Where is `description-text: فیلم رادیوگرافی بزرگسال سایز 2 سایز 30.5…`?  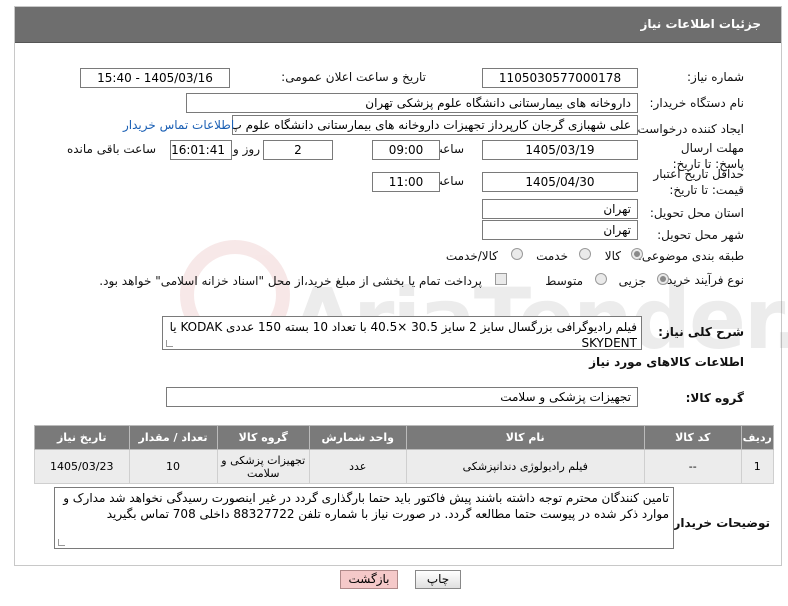
description-text: فیلم رادیوگرافی بزرگسال سایز 2 سایز 30.5… is located at coordinates (403, 335).